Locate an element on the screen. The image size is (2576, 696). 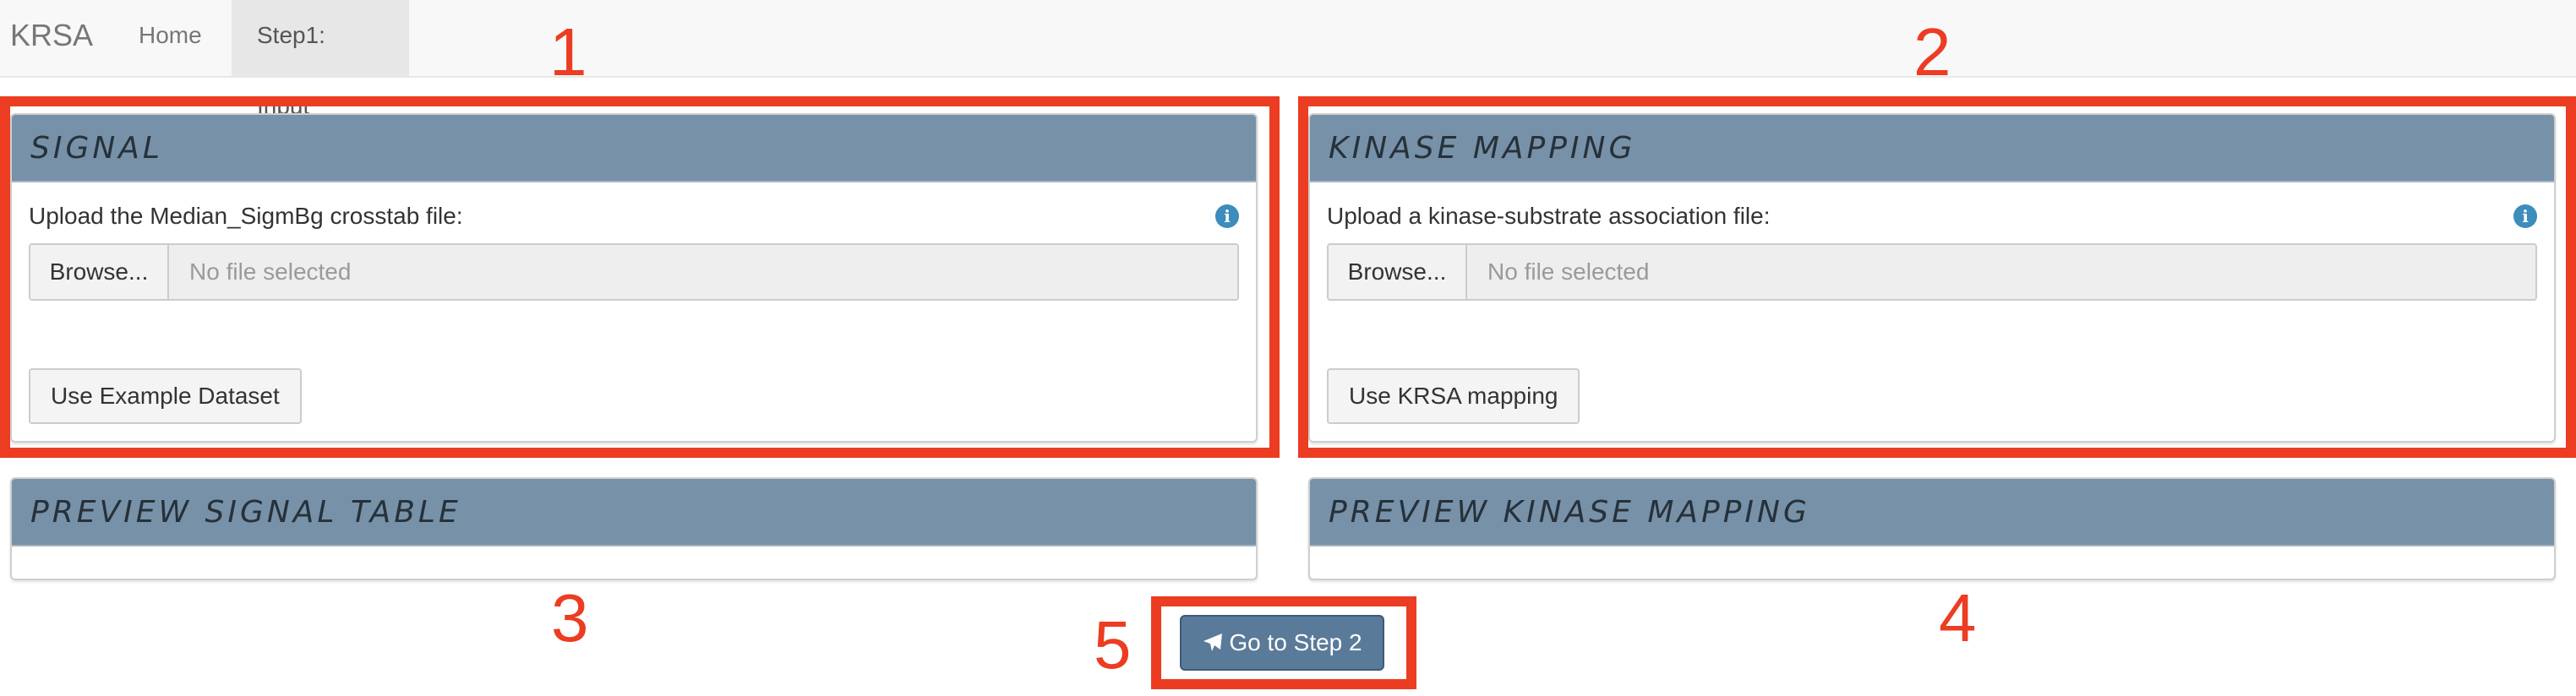
preview-kinase-panel: PREVIEW KINASE MAPPING is located at coordinates (1932, 528).